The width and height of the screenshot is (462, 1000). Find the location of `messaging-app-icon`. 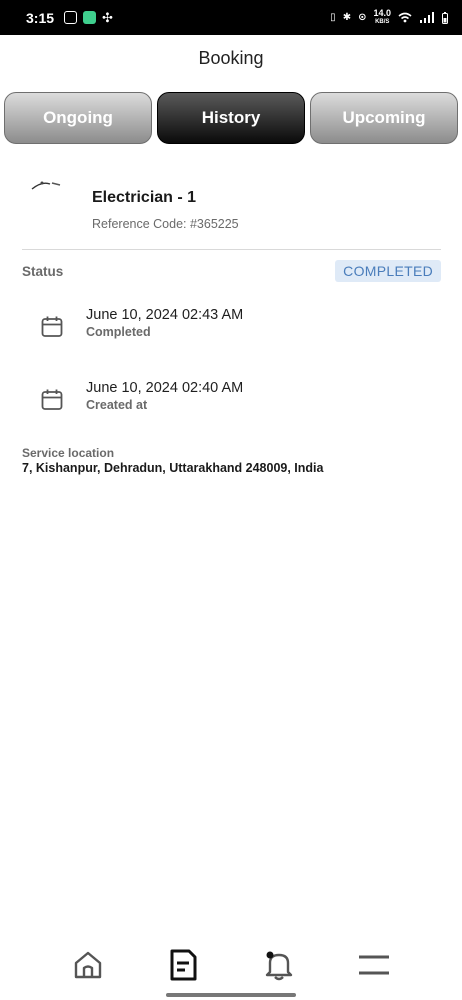

messaging-app-icon is located at coordinates (90, 17).